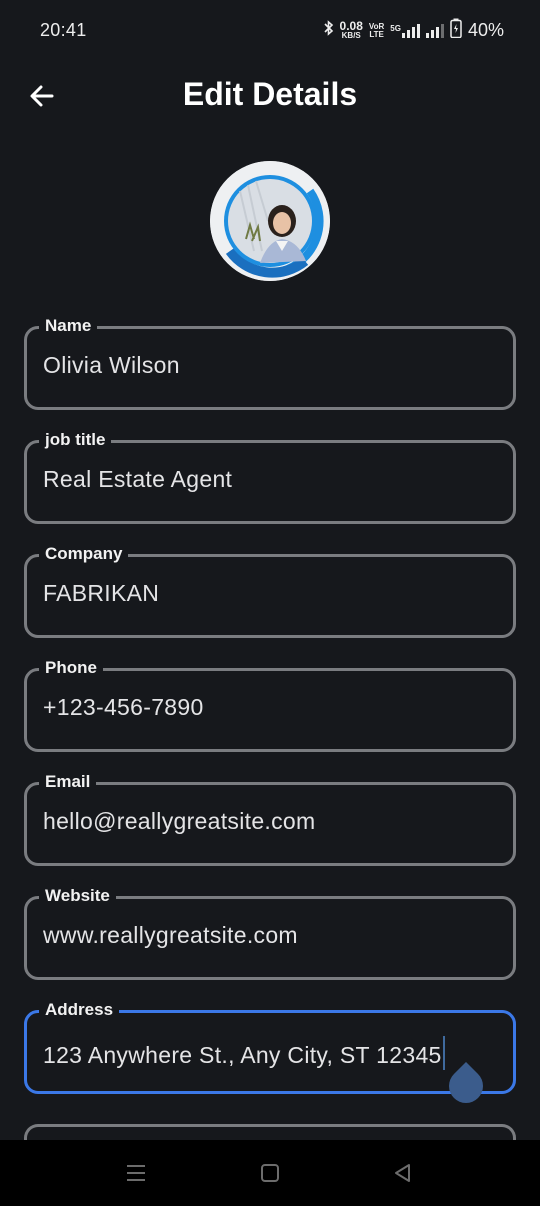 The width and height of the screenshot is (540, 1206). Describe the element at coordinates (111, 365) in the screenshot. I see `name-input: Olivia Wilson` at that location.